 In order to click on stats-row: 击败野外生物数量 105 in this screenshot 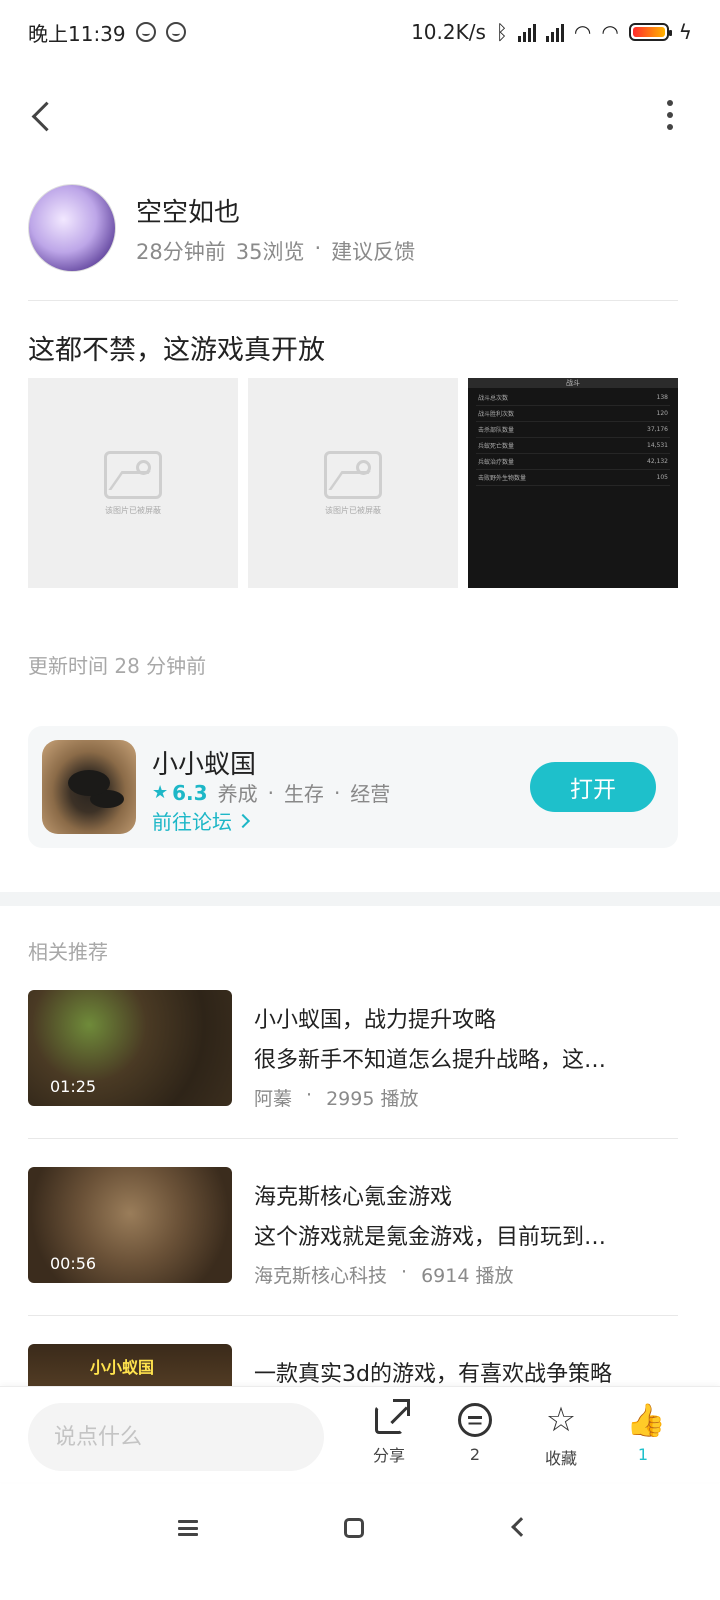, I will do `click(573, 478)`.